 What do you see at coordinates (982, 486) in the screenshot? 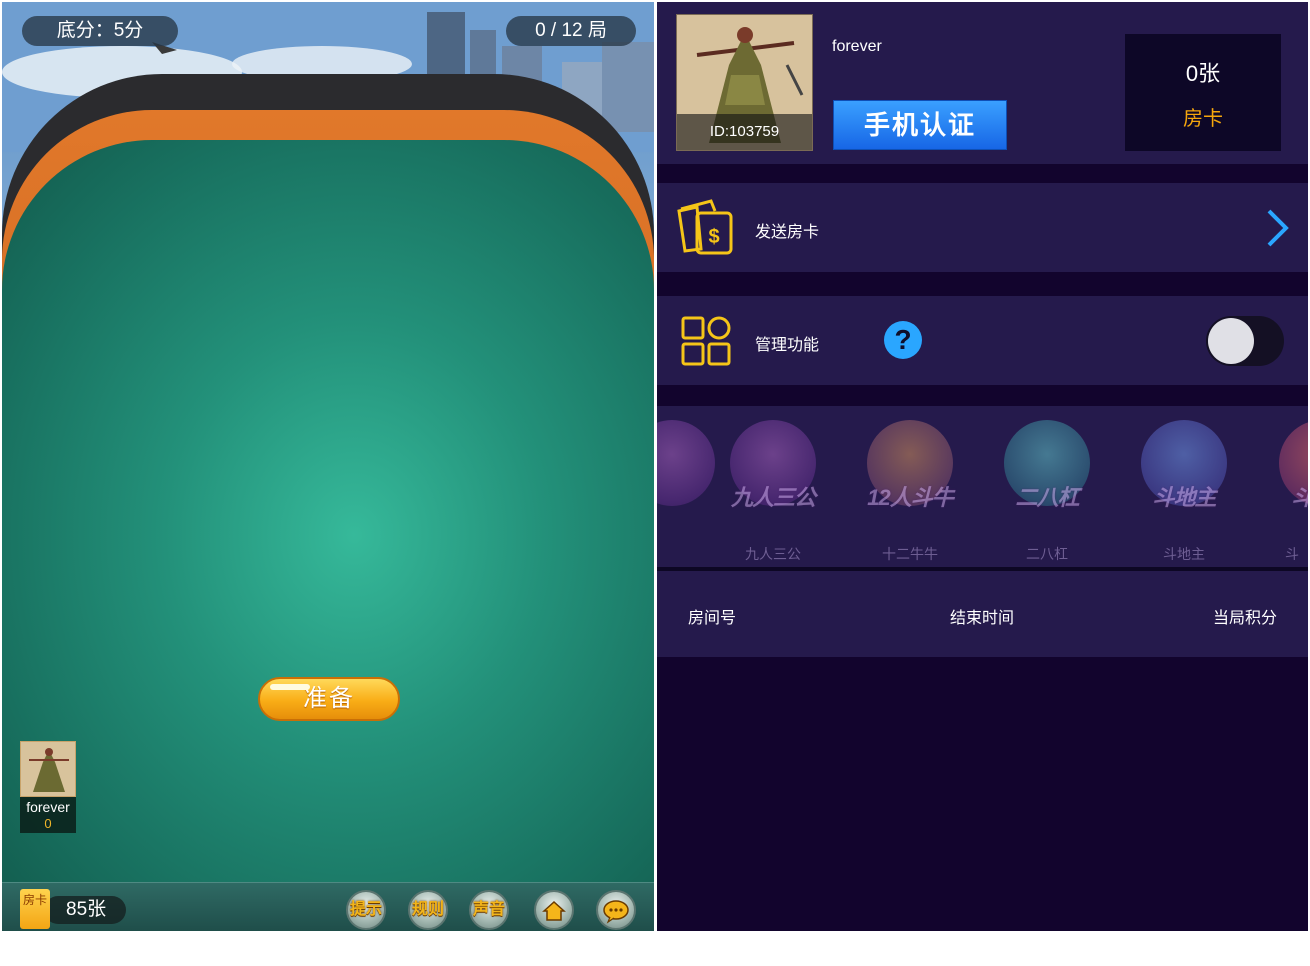
I see `game-list: 九人三公 九人三公 12人斗牛 十二牛牛 二八杠 二八杠 斗地主 斗地主 斗 斗` at bounding box center [982, 486].